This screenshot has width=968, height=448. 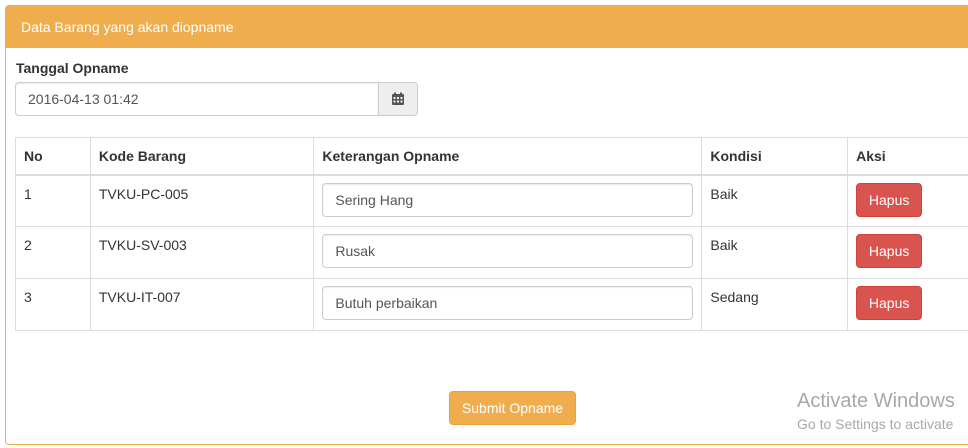 I want to click on submit-opname-button: Submit Opname, so click(x=512, y=408).